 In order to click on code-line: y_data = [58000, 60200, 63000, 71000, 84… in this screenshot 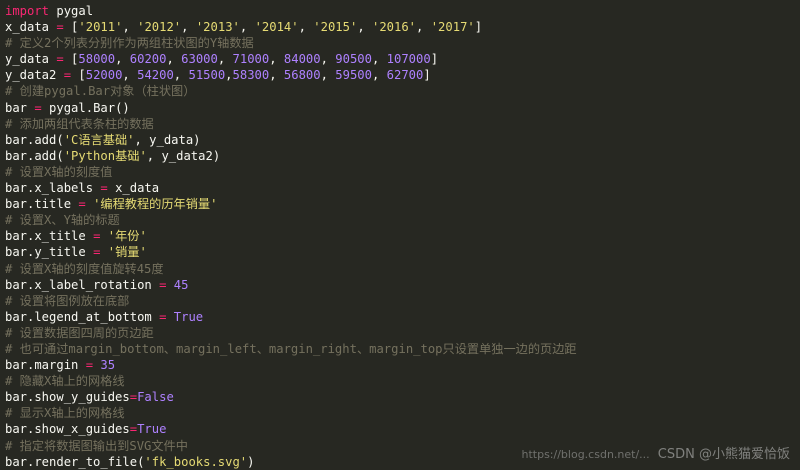, I will do `click(402, 59)`.